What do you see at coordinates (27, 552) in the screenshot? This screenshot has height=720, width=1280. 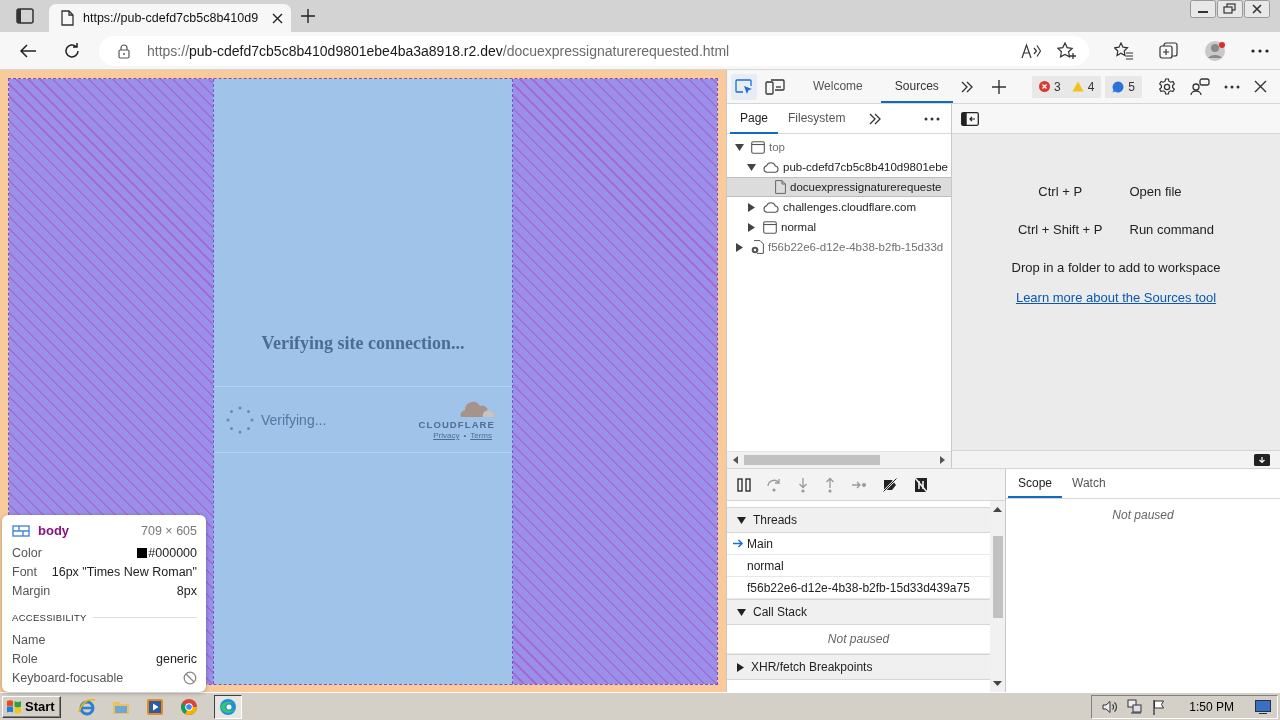 I see `property-label: Color` at bounding box center [27, 552].